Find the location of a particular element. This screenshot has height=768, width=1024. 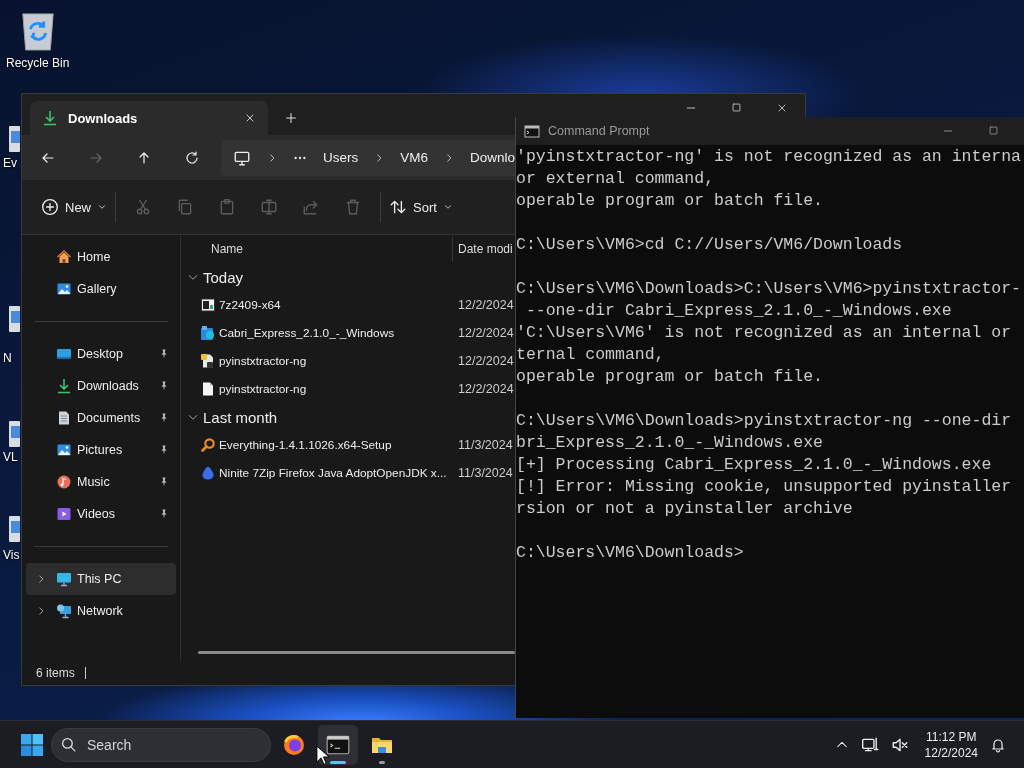

desktop-icon-label: Vis is located at coordinates (11, 555).